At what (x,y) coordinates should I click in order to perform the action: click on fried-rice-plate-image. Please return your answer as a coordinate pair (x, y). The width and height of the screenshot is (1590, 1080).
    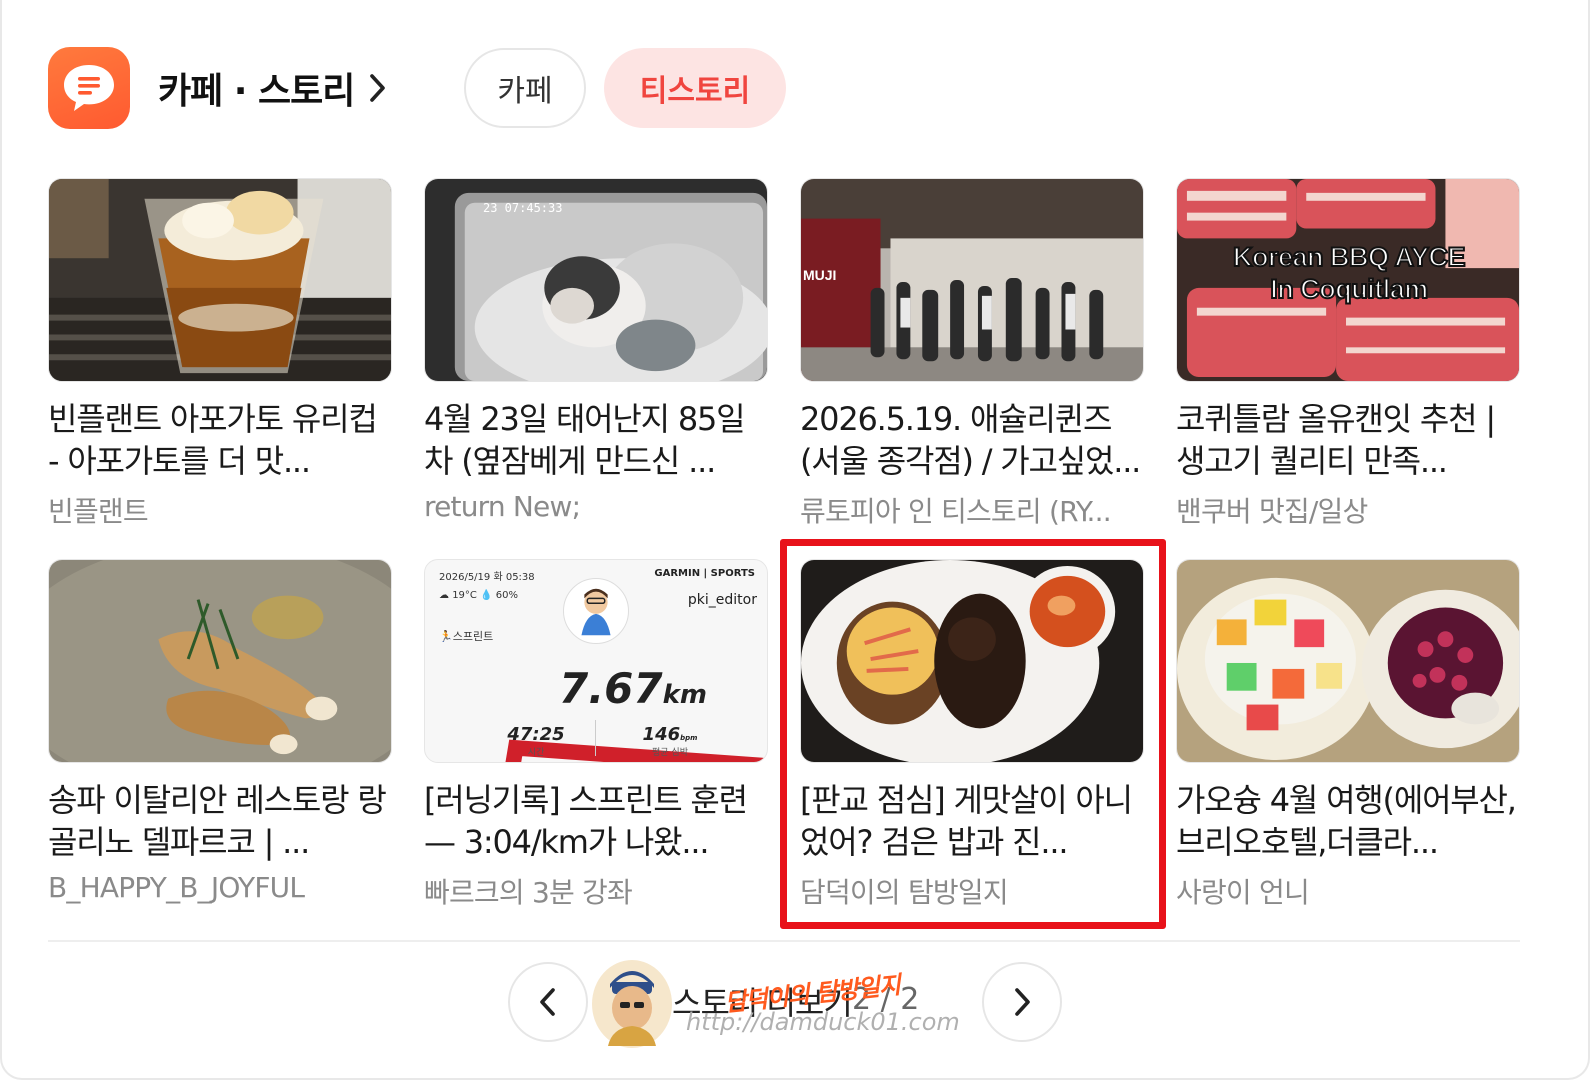
    Looking at the image, I should click on (972, 661).